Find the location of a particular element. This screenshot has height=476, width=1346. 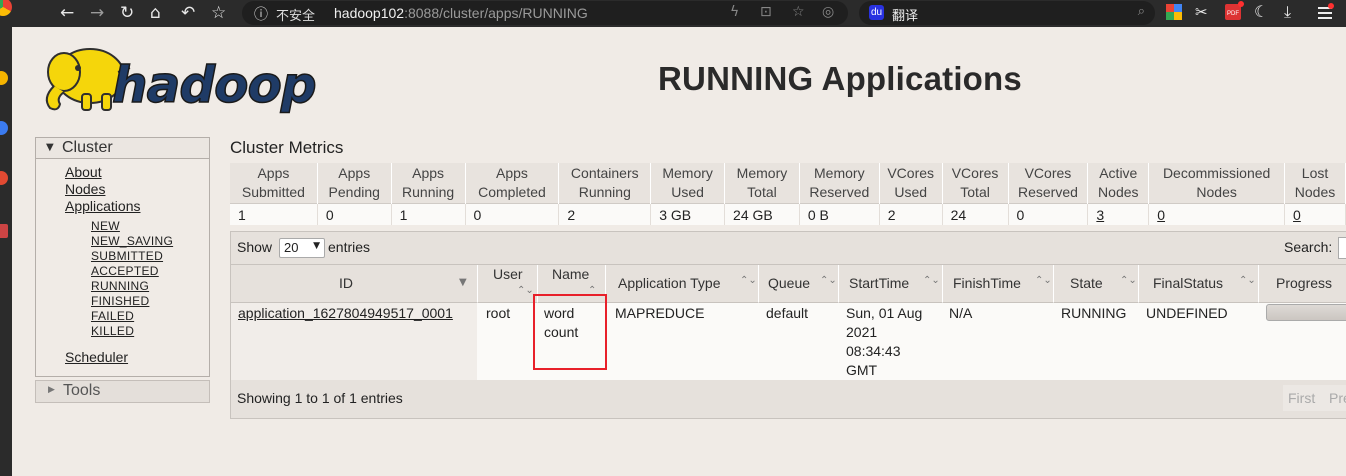

application-id-link: application_1627804949517_0001 is located at coordinates (345, 313).